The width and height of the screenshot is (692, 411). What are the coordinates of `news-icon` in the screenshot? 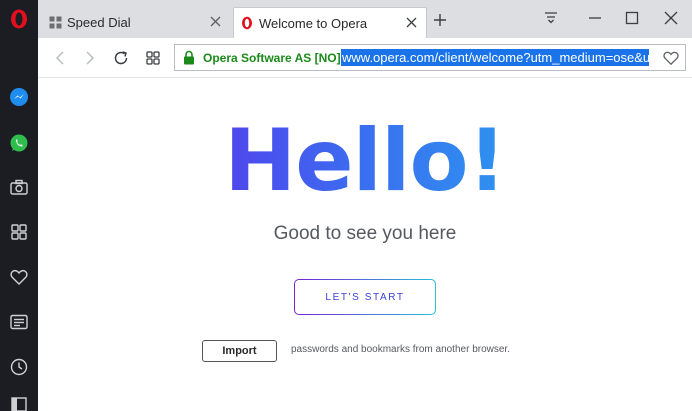 It's located at (19, 322).